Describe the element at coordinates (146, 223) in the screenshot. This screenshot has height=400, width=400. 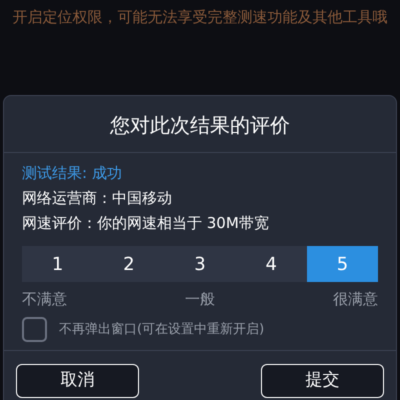
I see `info-line: 网速评价：你的网速相当于 30M带宽` at that location.